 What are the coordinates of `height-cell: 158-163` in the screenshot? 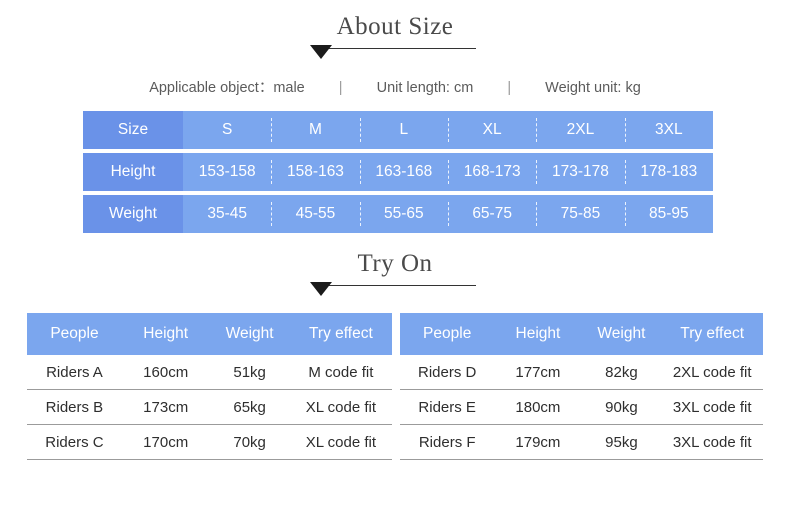 It's located at (315, 172).